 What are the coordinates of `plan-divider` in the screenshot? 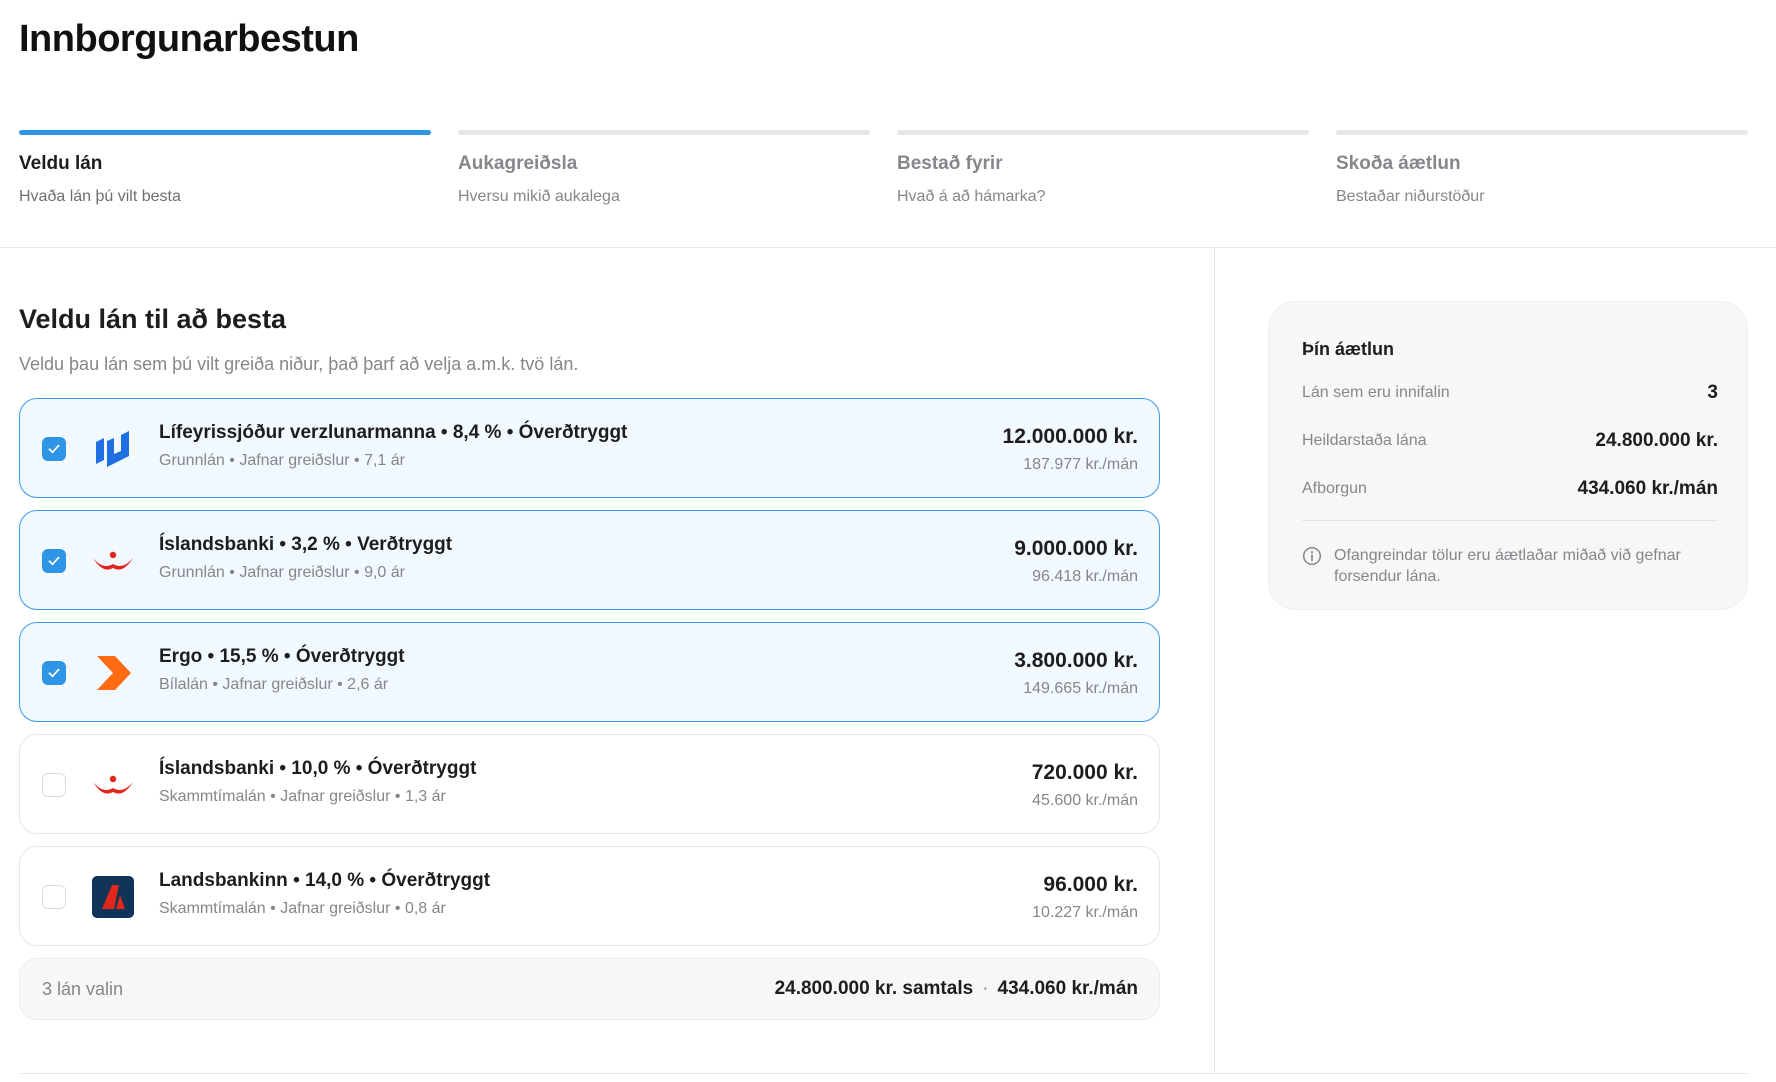 It's located at (1510, 520).